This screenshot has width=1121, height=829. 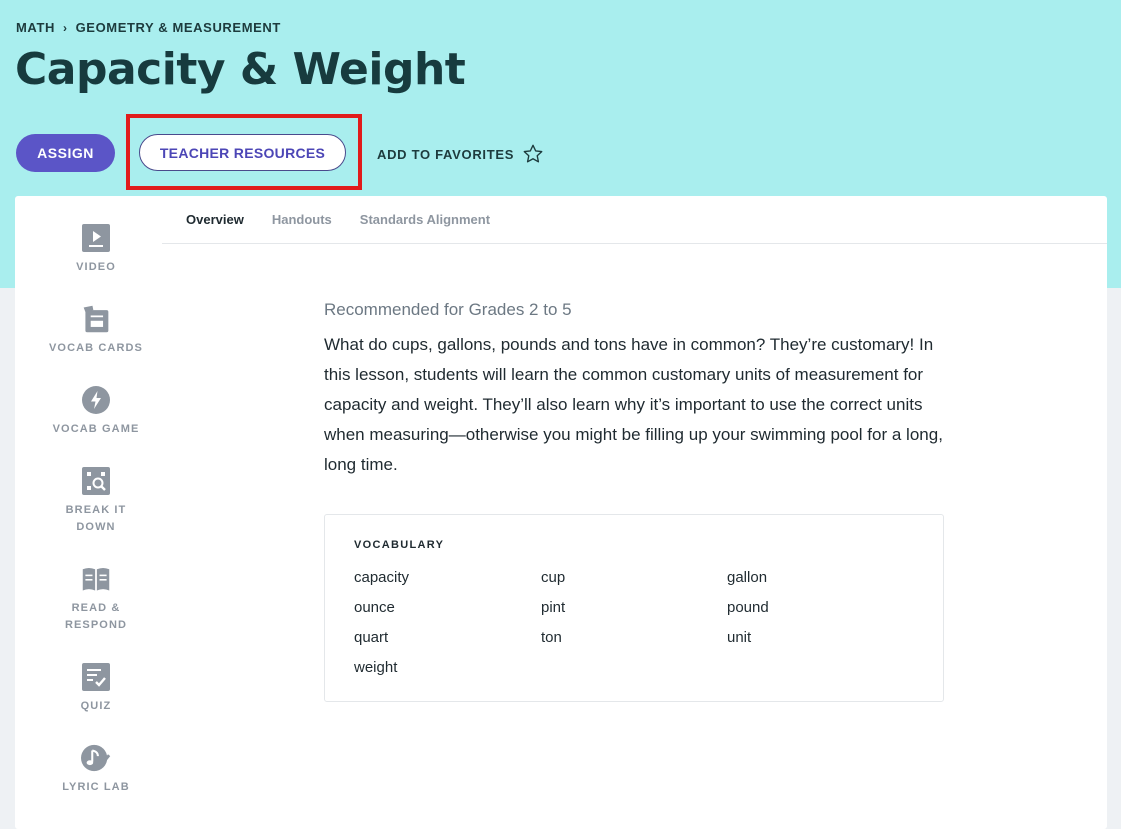 I want to click on vocab-word: ounce, so click(x=374, y=607).